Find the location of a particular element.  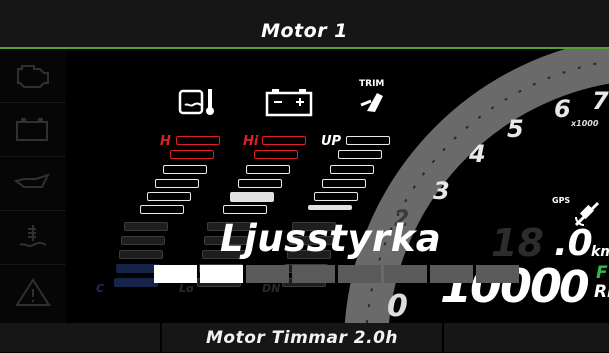

sidebar-item-coolant is located at coordinates (33, 238).